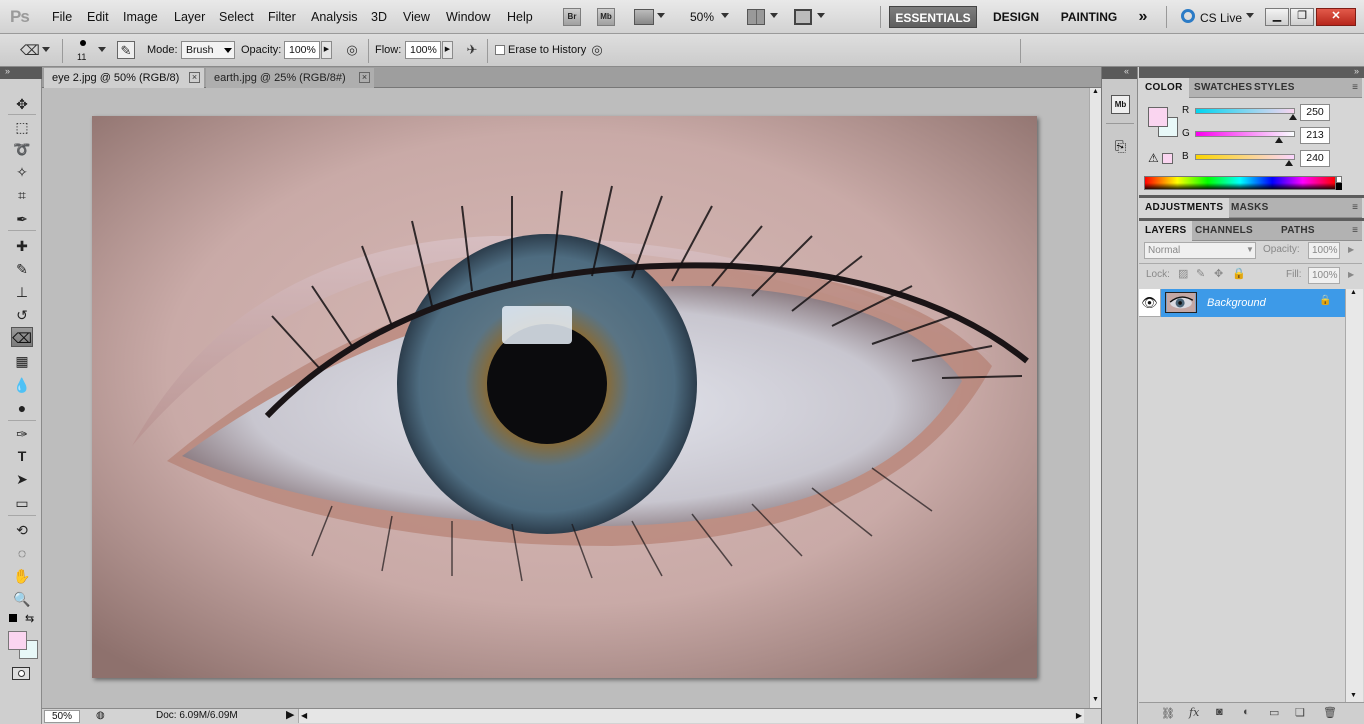 This screenshot has width=1364, height=724. What do you see at coordinates (22, 292) in the screenshot?
I see `clone-stamp-tool-icon: ⊥` at bounding box center [22, 292].